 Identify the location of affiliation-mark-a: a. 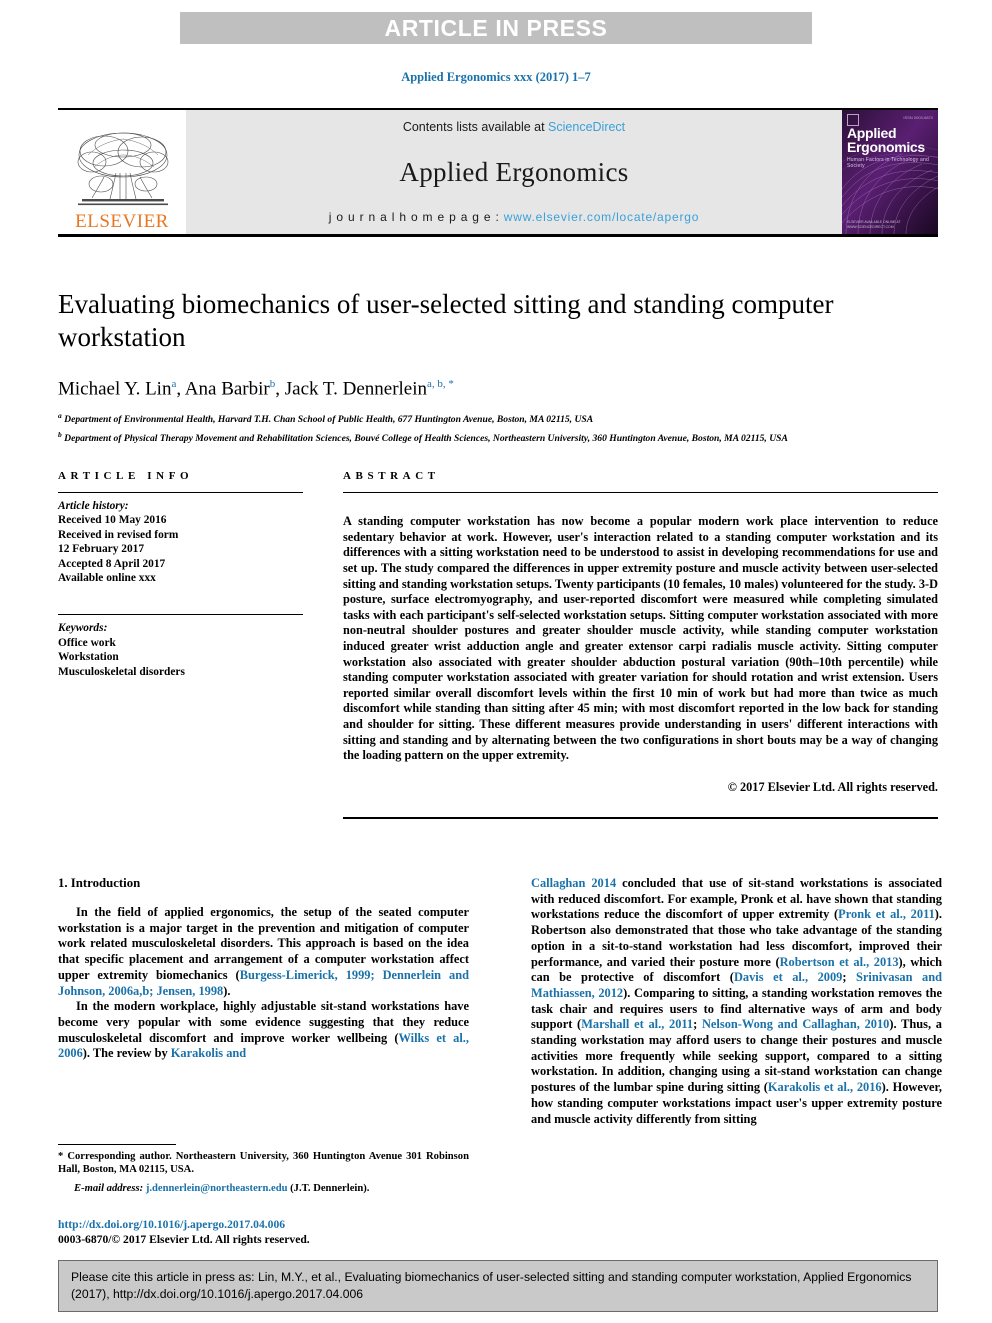
(60, 416).